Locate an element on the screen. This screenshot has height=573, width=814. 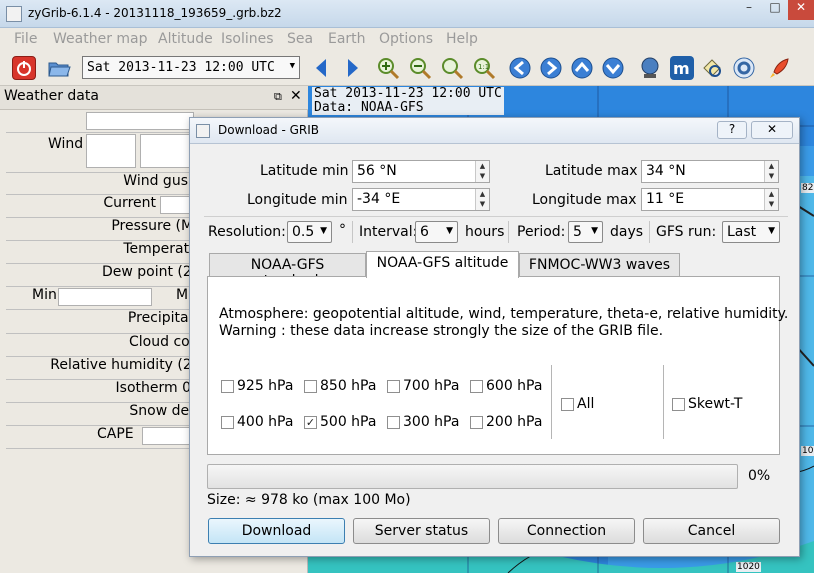
minimize-button: – is located at coordinates (749, 10).